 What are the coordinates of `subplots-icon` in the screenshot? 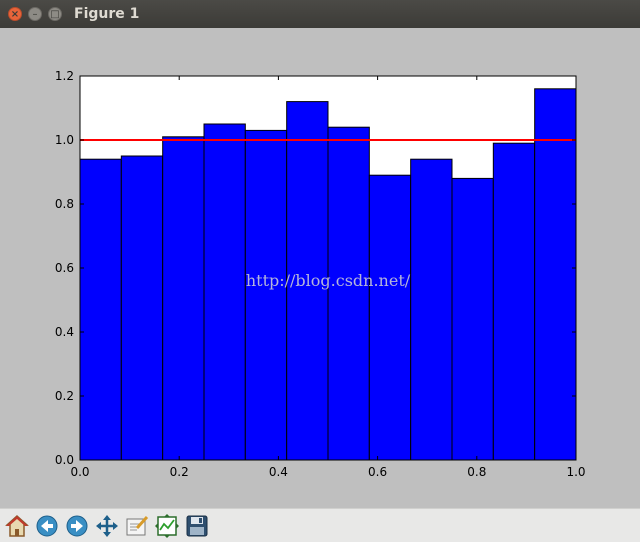 It's located at (167, 526).